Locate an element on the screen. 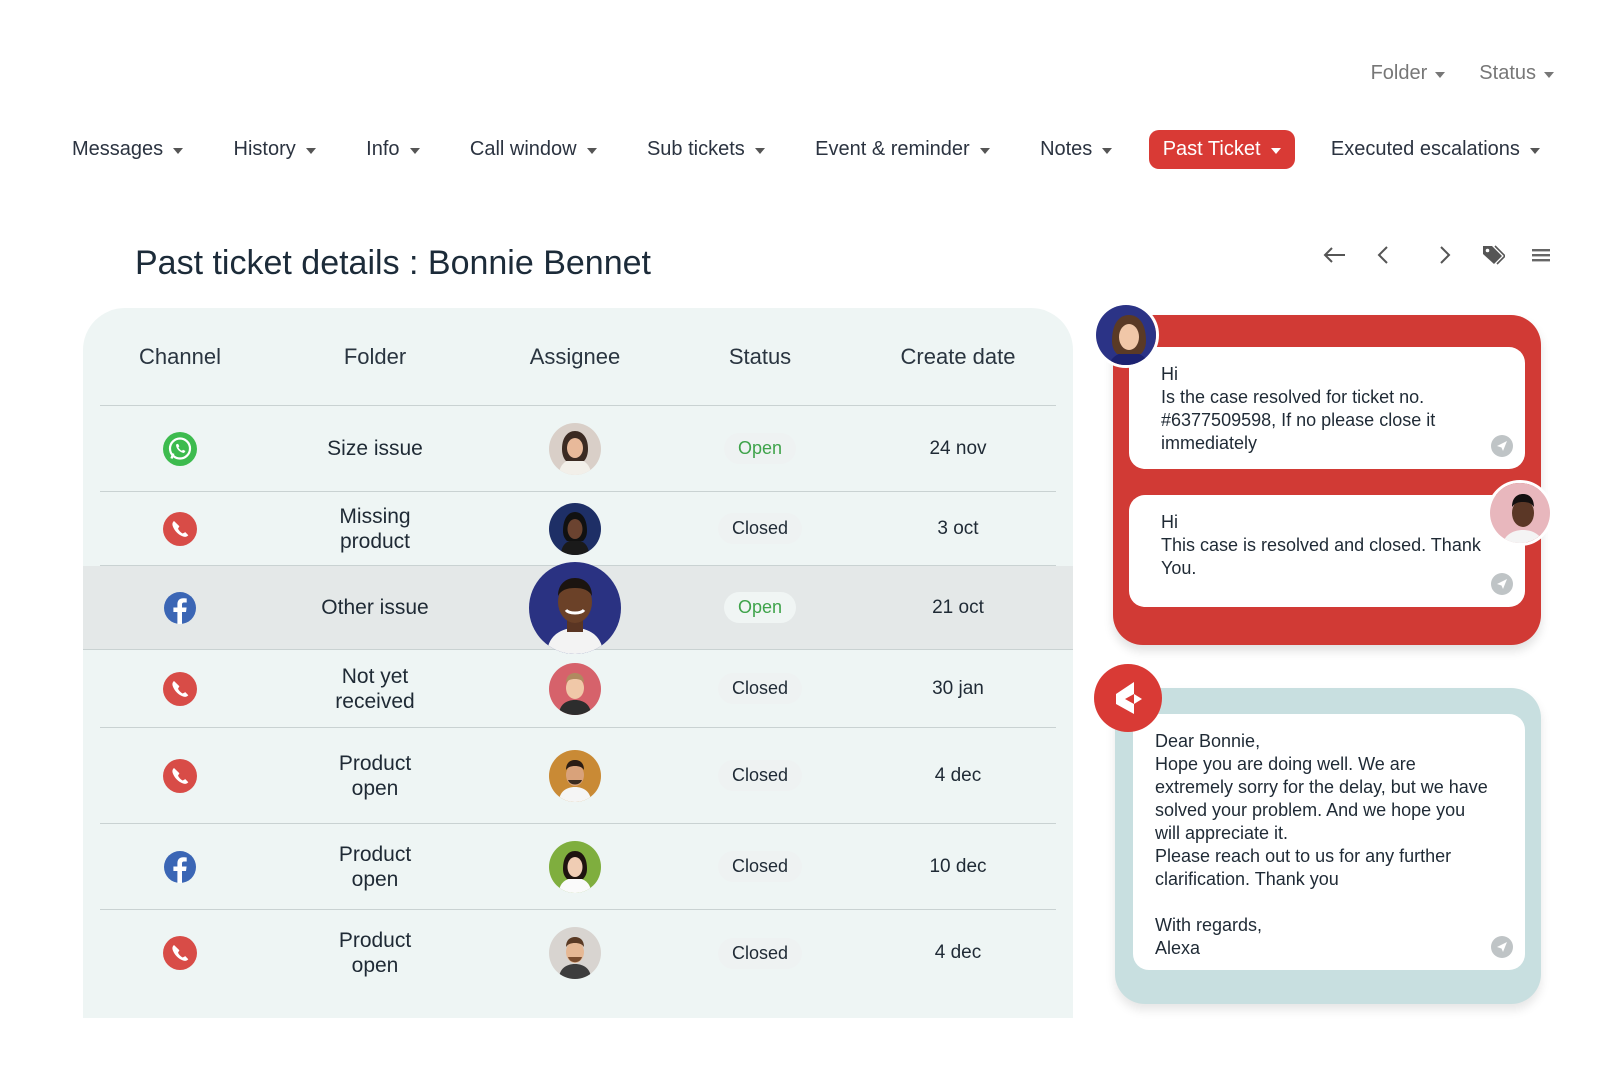  date-cell: 10 dec is located at coordinates (958, 867).